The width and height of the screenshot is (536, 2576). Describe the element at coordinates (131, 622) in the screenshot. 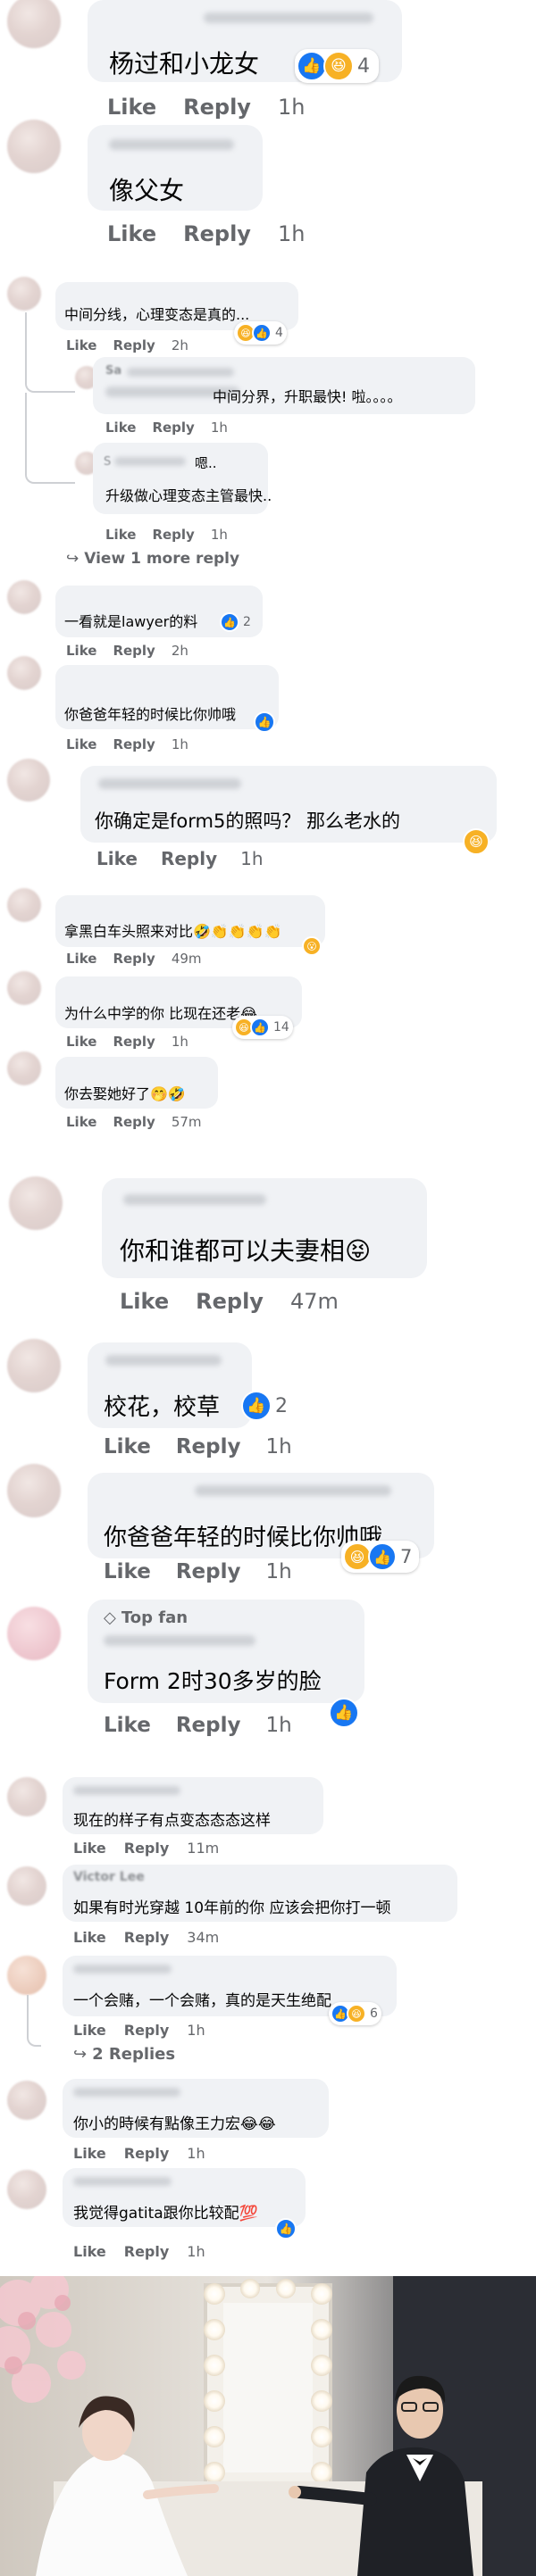

I see `comment-text: 一看就是lawyer的料` at that location.